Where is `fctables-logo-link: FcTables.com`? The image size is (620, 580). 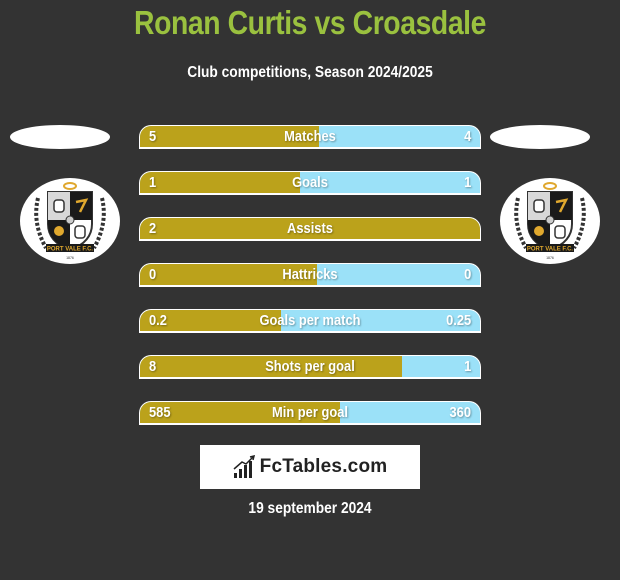 fctables-logo-link: FcTables.com is located at coordinates (310, 467).